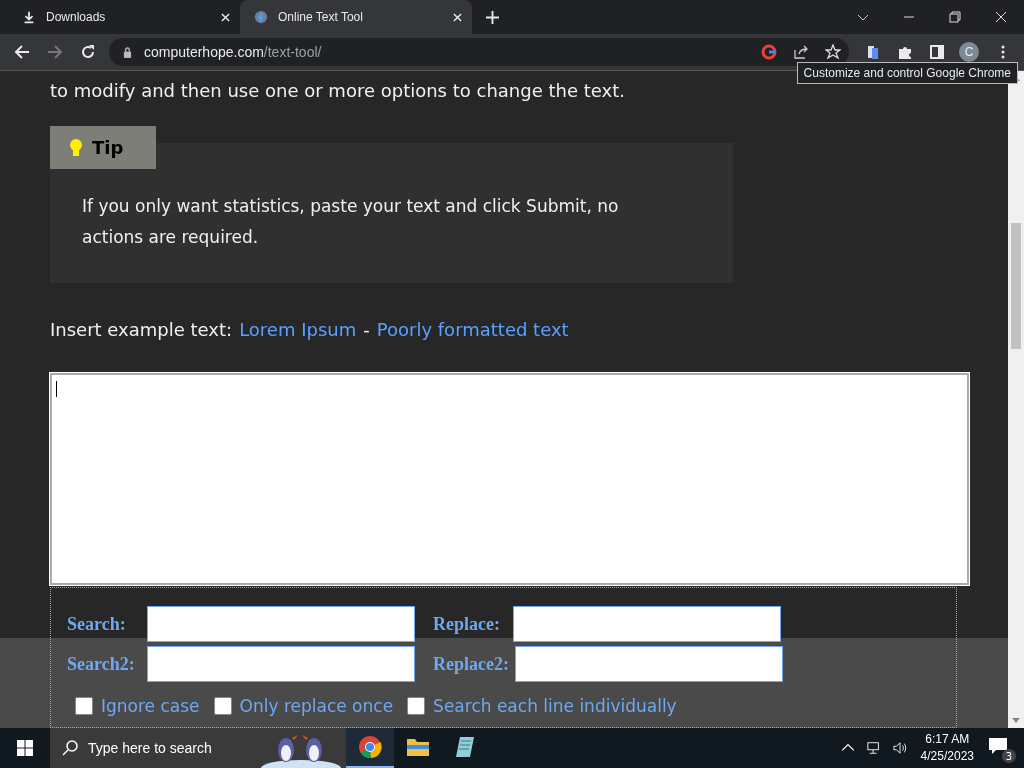 Image resolution: width=1024 pixels, height=768 pixels. I want to click on lock-icon, so click(127, 52).